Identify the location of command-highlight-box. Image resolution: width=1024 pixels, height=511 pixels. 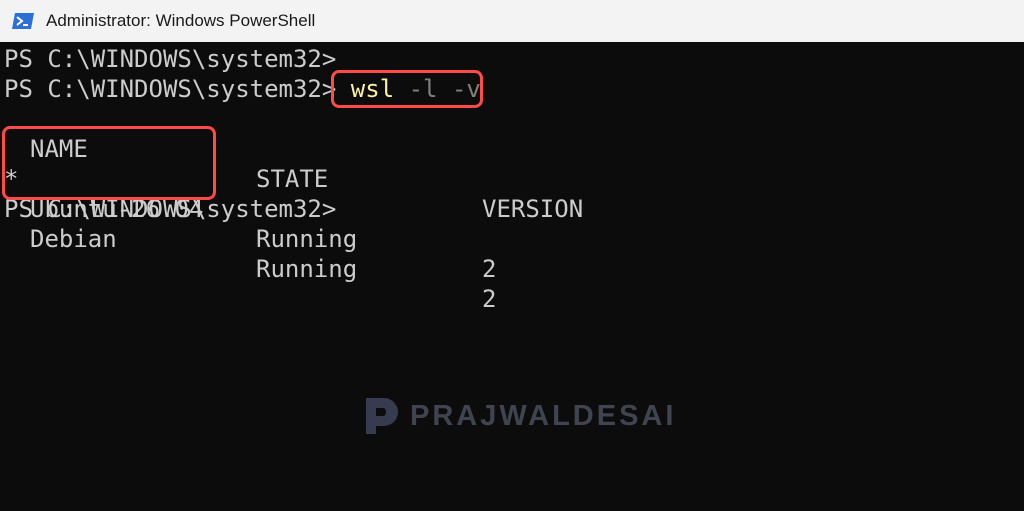
(407, 89).